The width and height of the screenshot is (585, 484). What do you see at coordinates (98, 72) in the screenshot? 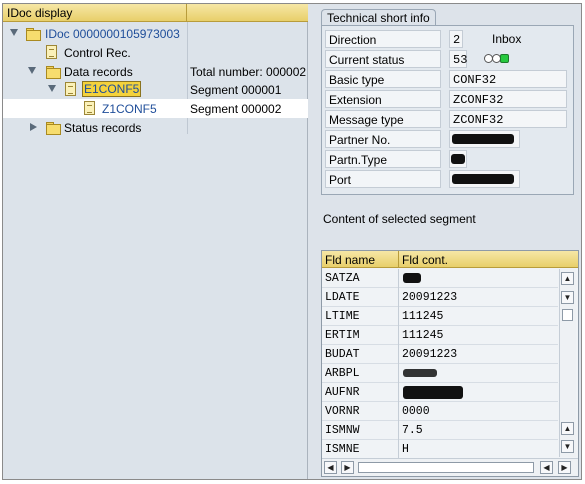
I see `tree-label-data: Data records` at bounding box center [98, 72].